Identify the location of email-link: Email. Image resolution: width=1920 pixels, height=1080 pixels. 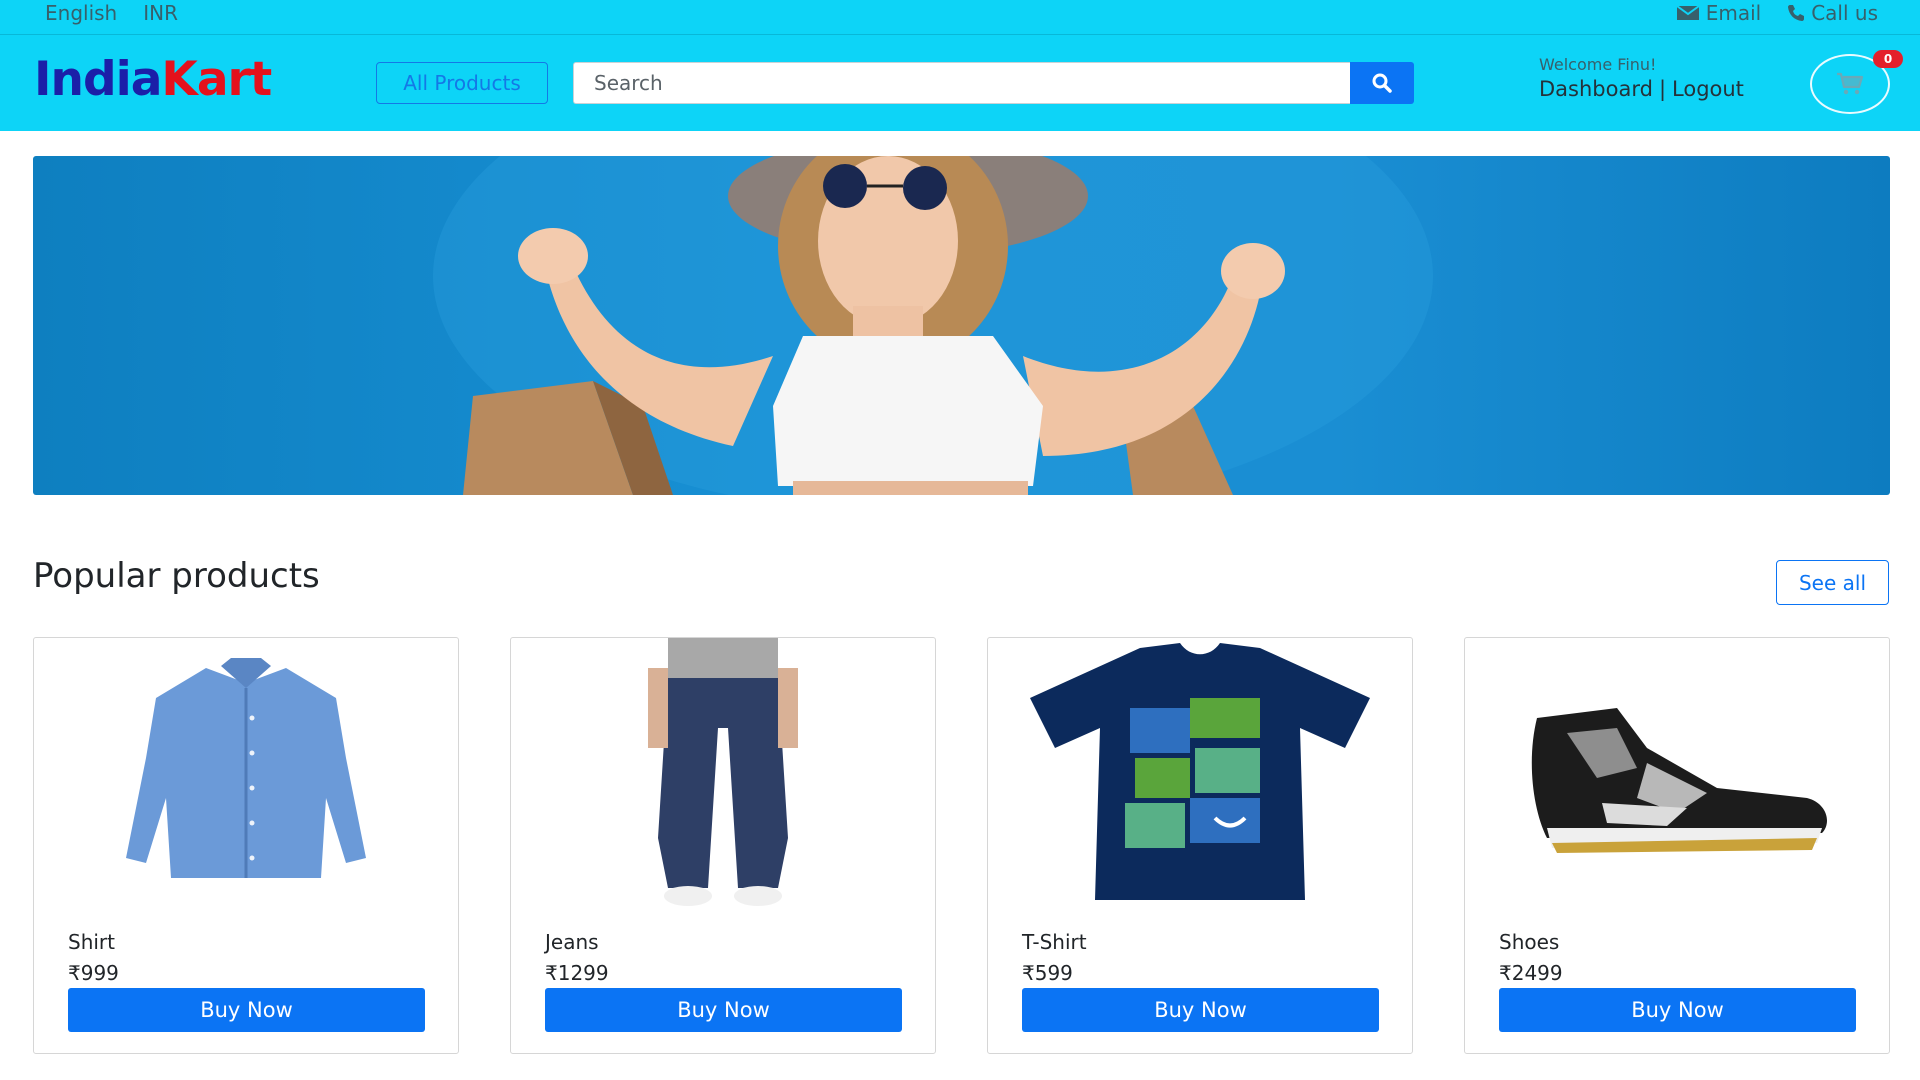
(1719, 13).